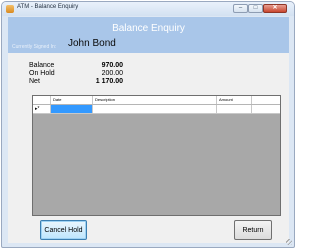 The height and width of the screenshot is (250, 320). I want to click on on-hold-label: On Hold, so click(42, 73).